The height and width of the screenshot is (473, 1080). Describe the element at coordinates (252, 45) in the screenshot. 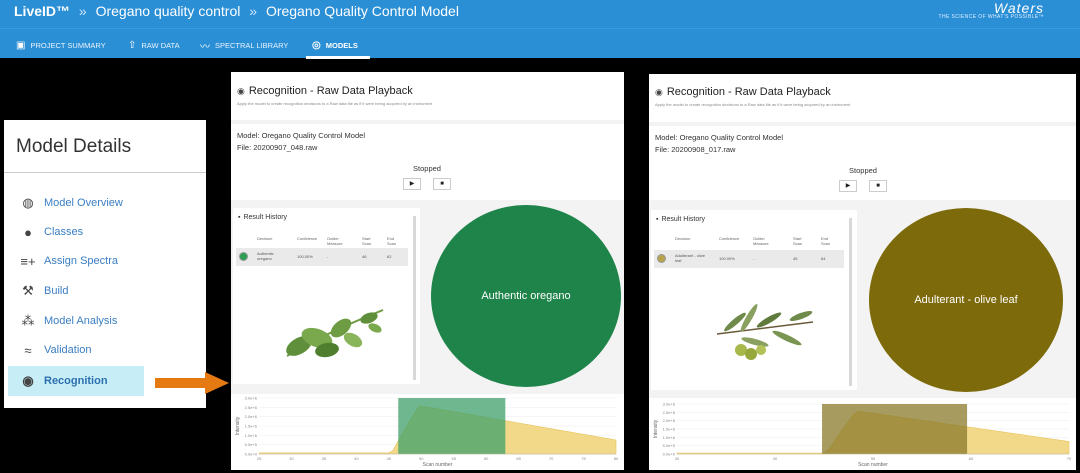

I see `tab-label: SPECTRAL LIBRARY` at that location.